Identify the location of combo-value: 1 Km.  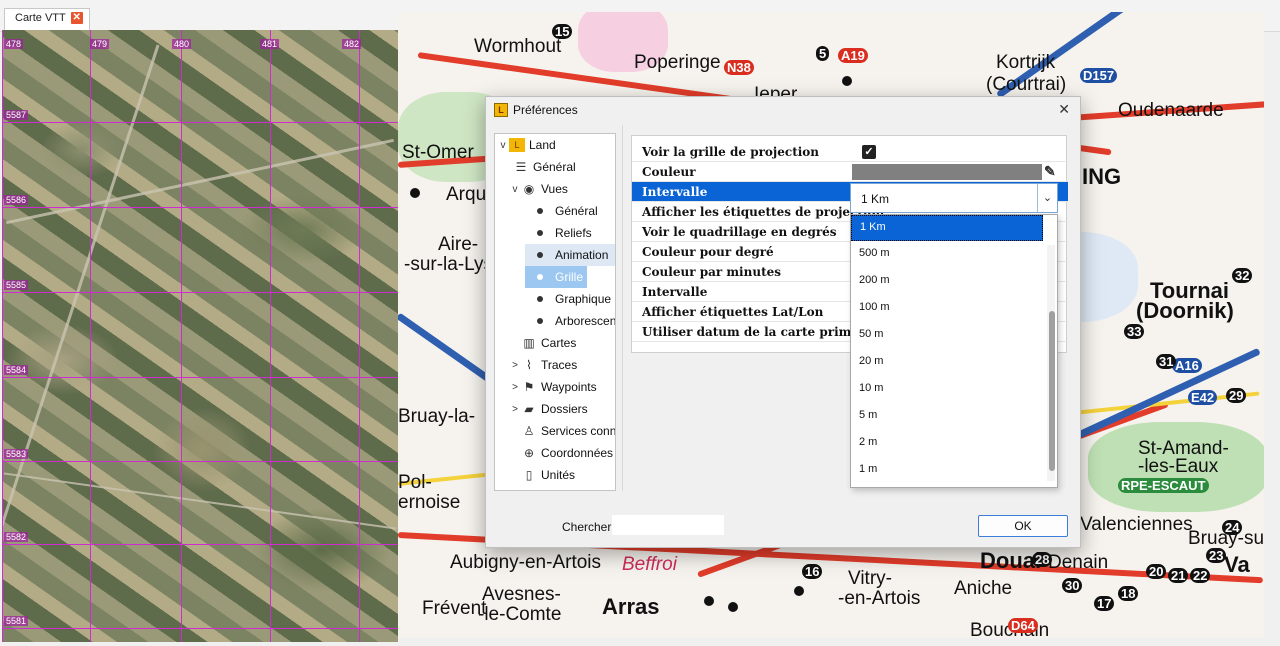
(875, 199).